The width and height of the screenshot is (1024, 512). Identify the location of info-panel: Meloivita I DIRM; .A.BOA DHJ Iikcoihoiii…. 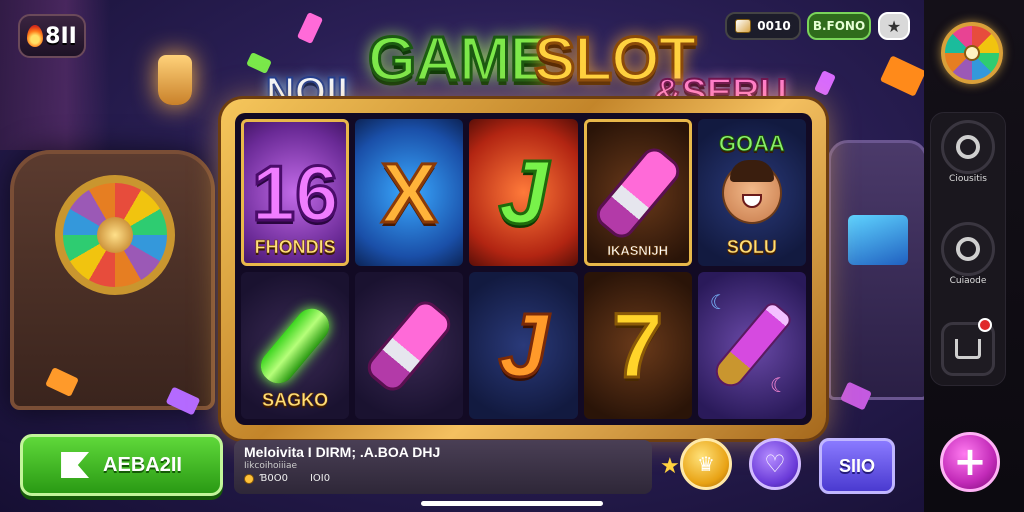
(443, 467).